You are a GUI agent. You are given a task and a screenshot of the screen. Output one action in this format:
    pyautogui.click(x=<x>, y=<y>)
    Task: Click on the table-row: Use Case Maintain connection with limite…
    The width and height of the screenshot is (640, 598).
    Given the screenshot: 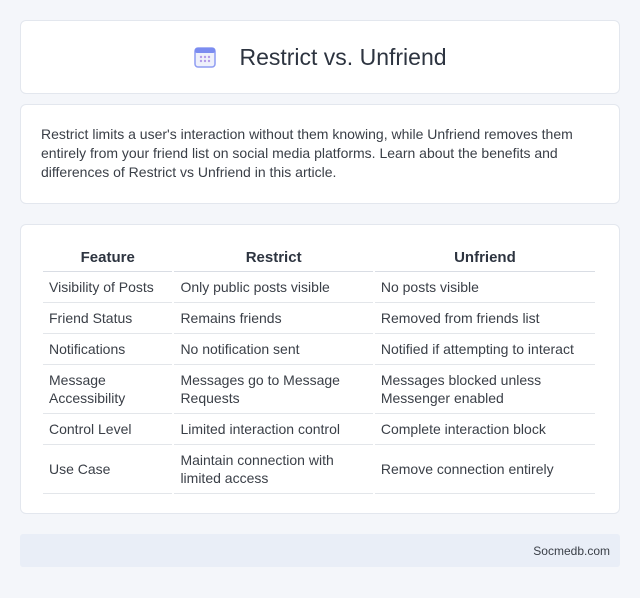 What is the action you would take?
    pyautogui.click(x=319, y=469)
    